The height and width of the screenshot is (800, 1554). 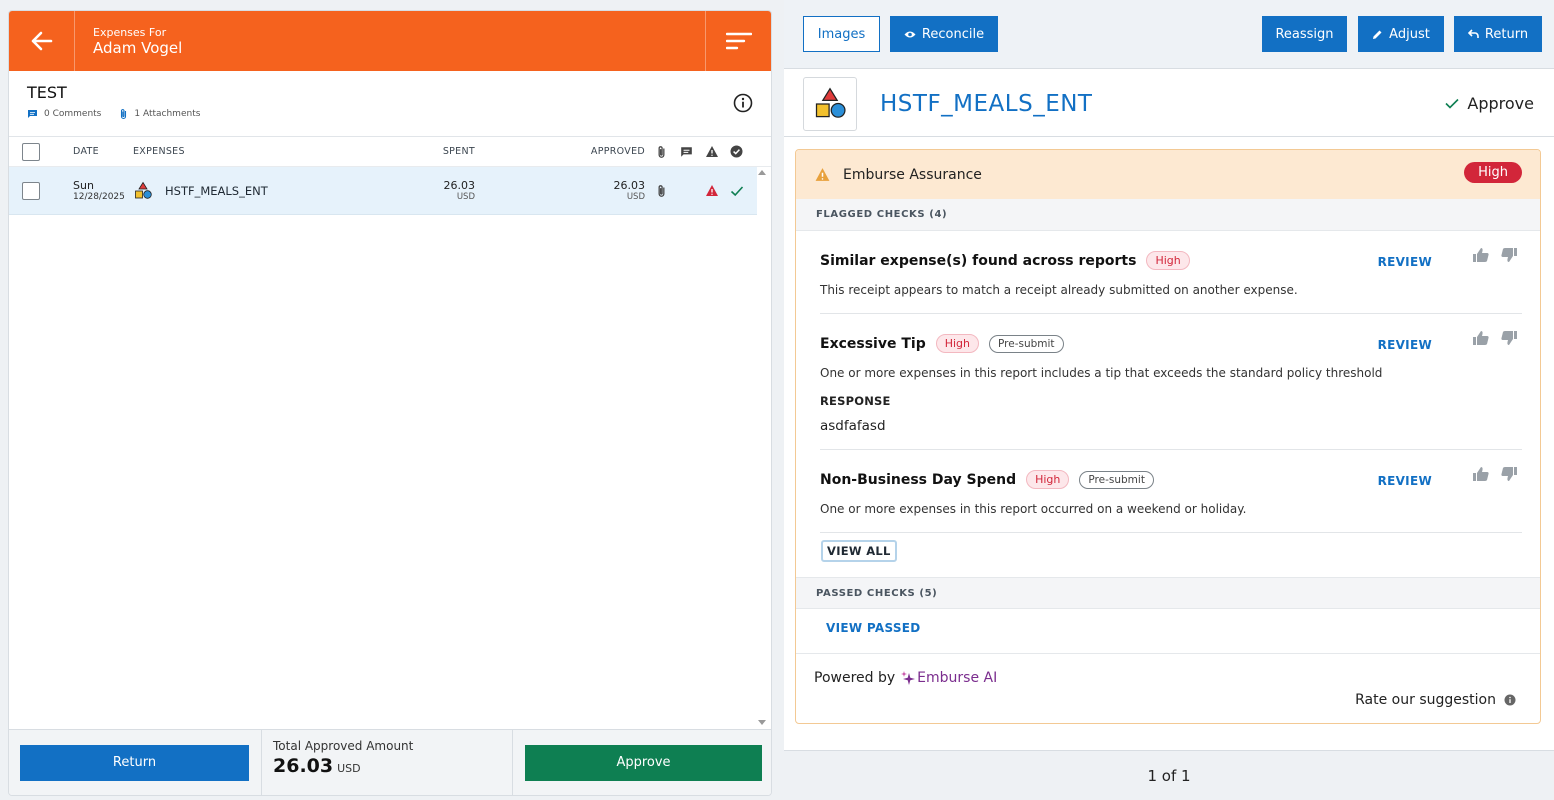 I want to click on row-attachment-icon, so click(x=661, y=191).